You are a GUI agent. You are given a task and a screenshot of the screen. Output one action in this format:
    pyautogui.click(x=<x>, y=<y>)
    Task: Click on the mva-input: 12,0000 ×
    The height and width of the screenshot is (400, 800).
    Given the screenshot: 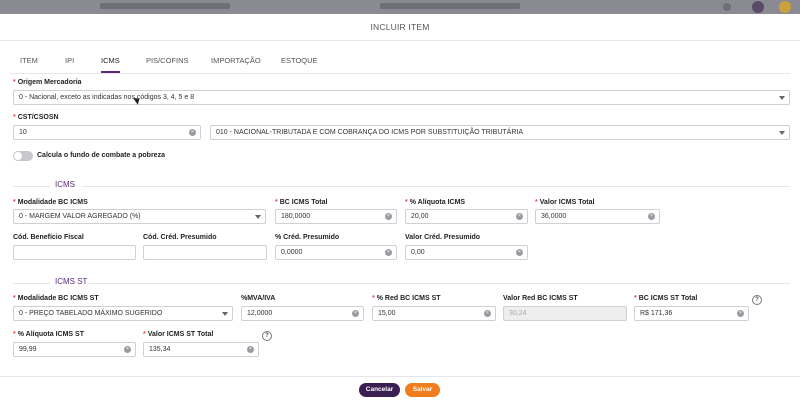 What is the action you would take?
    pyautogui.click(x=302, y=313)
    